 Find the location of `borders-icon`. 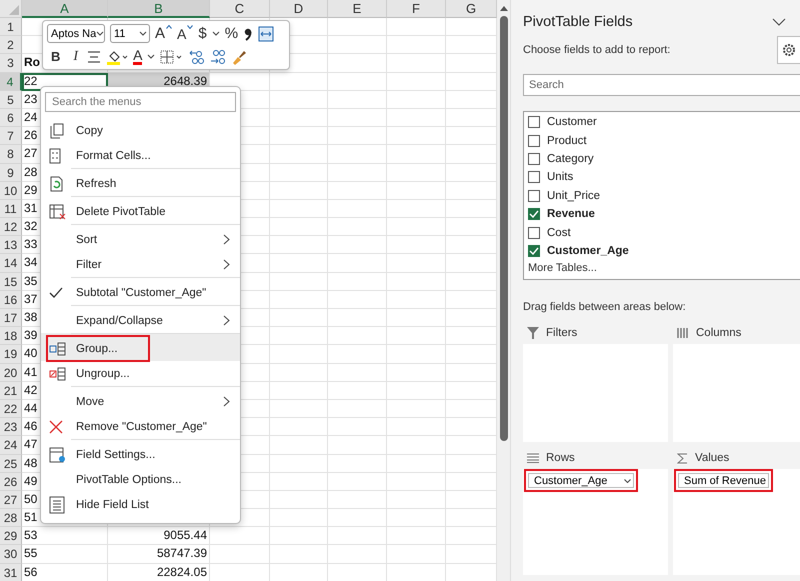

borders-icon is located at coordinates (172, 57).